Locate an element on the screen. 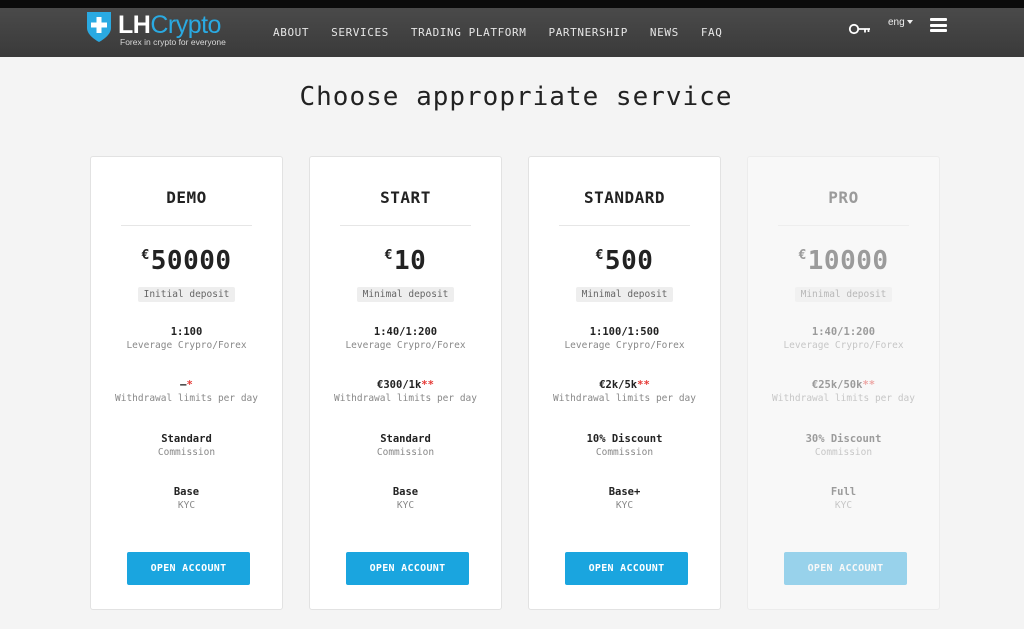  brand-tagline: Forex in crypto for everyone is located at coordinates (173, 42).